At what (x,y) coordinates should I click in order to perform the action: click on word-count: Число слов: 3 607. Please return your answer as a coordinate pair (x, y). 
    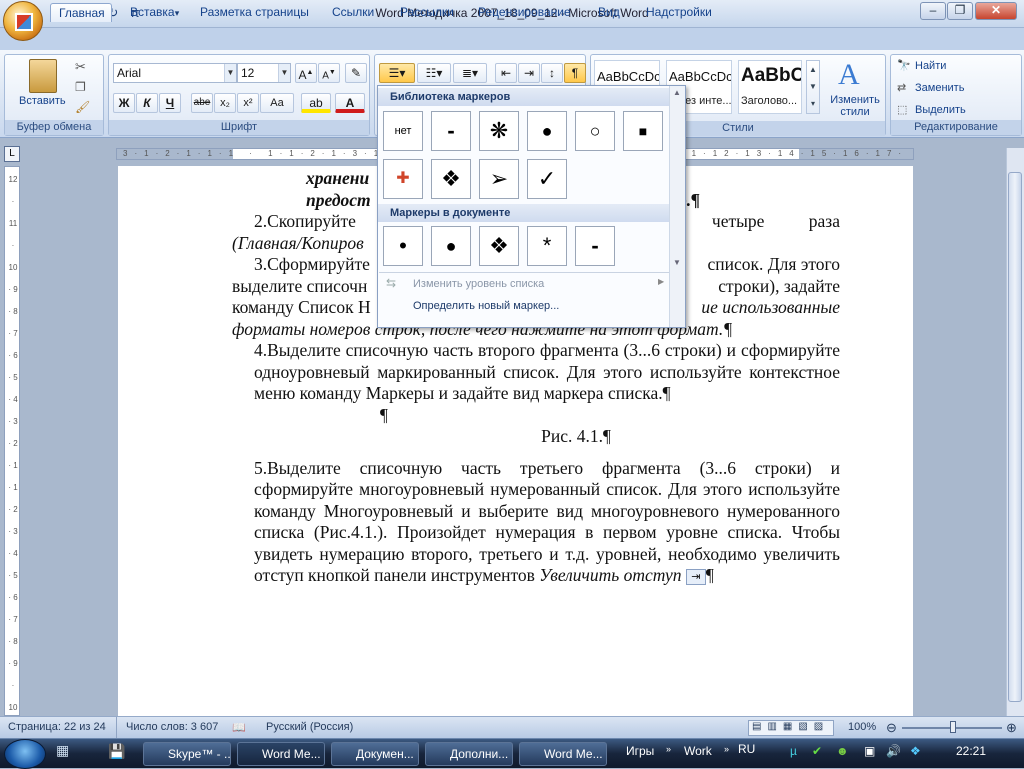
    Looking at the image, I should click on (172, 727).